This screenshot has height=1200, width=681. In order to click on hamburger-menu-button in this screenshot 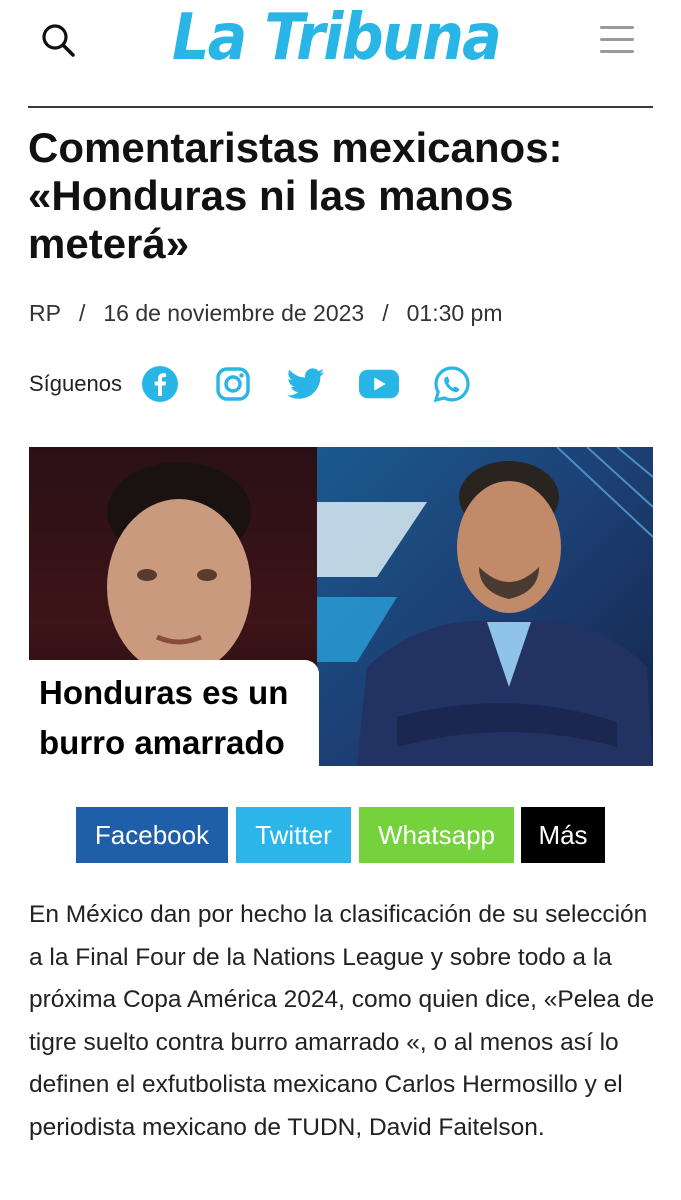, I will do `click(617, 40)`.